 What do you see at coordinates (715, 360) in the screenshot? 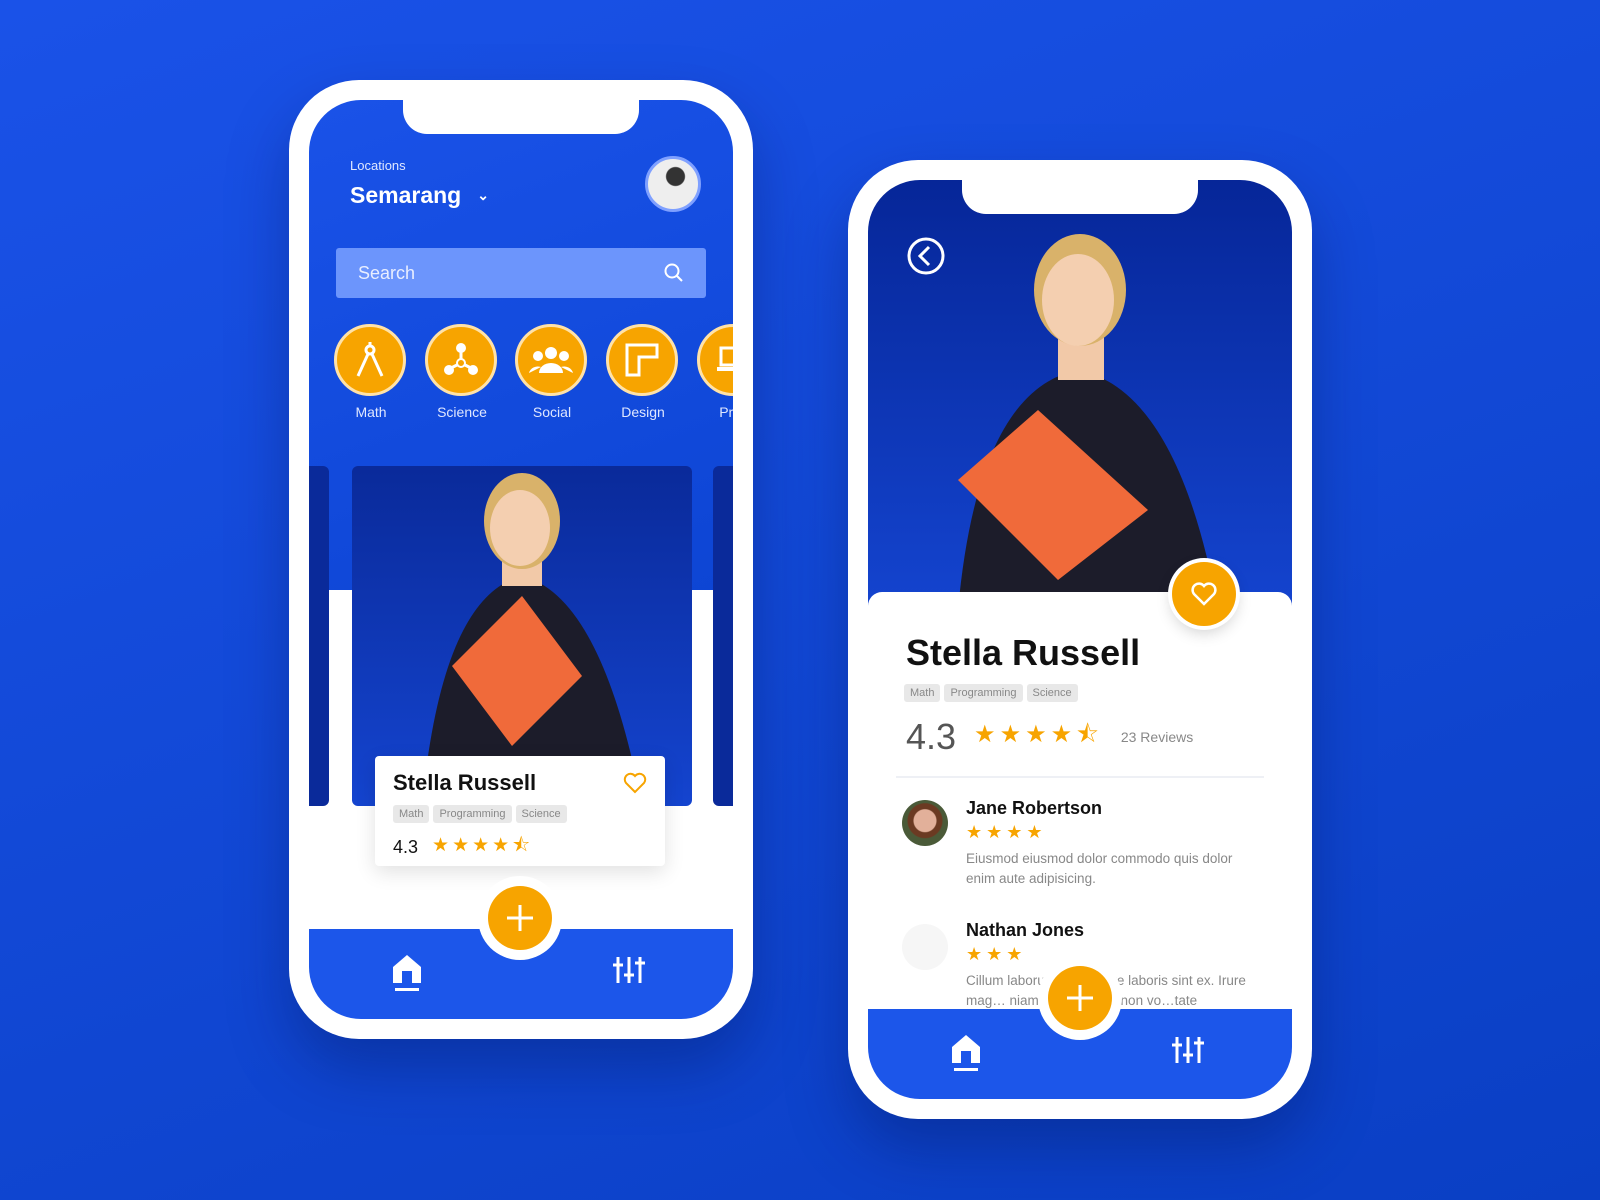
I see `laptop-icon` at bounding box center [715, 360].